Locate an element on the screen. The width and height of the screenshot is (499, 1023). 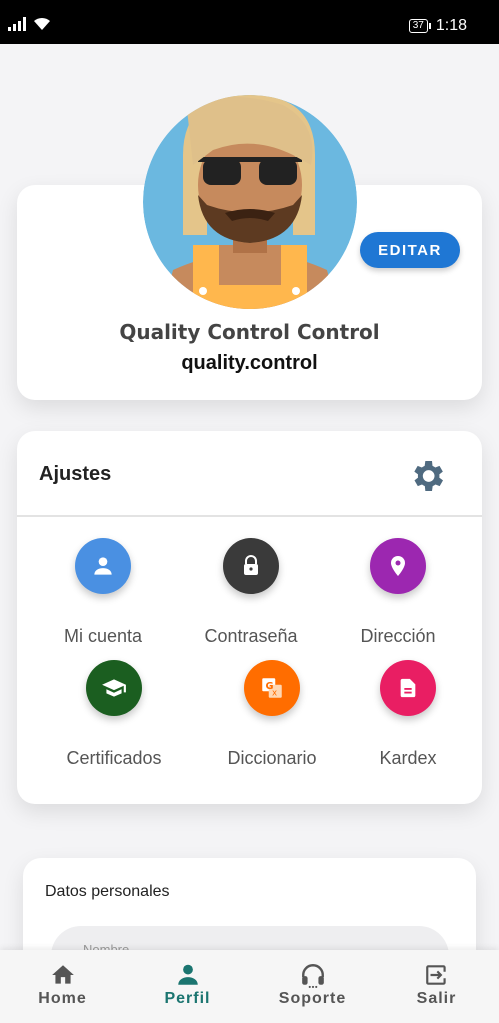
status-bar: 37 1:18 is located at coordinates (249, 22).